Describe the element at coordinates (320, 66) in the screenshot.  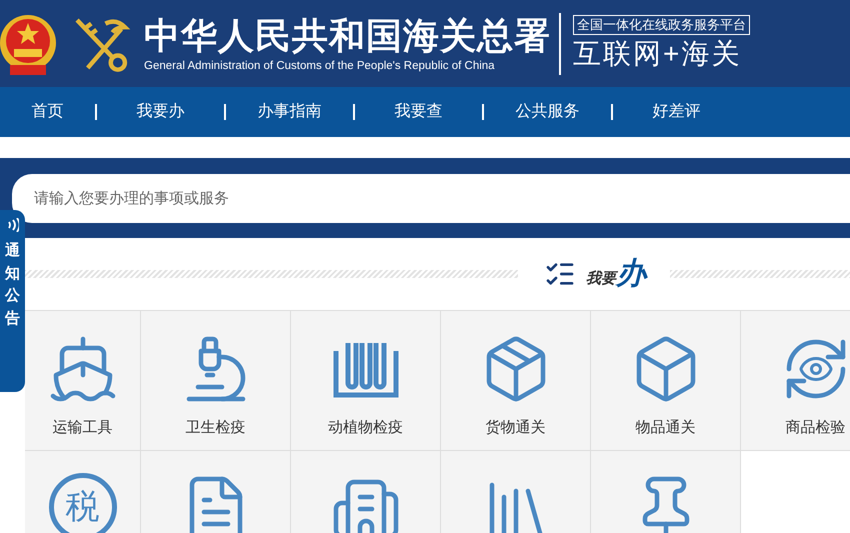
I see `site-subtitle: General Administration of Customs of the People's Republic of China` at that location.